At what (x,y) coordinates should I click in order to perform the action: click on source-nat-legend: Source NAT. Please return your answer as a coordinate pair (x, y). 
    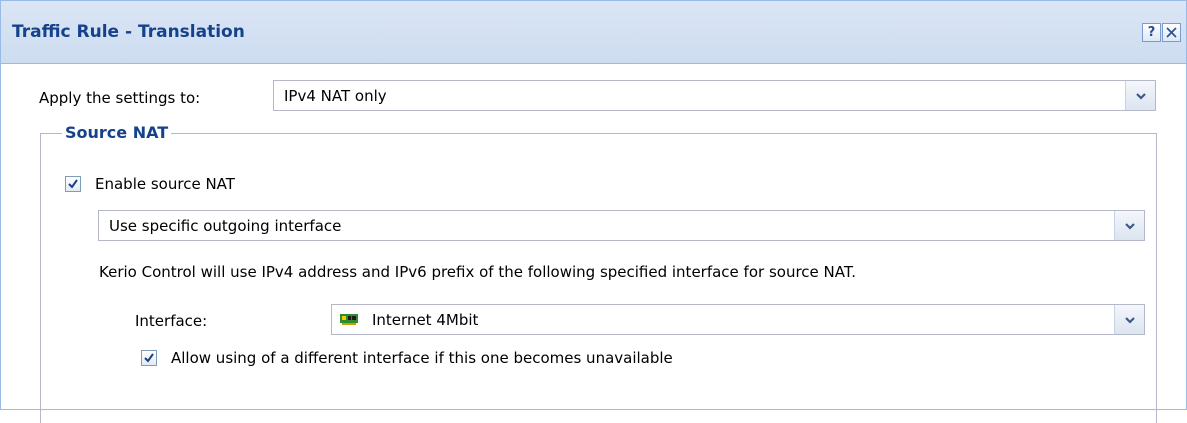
    Looking at the image, I should click on (117, 132).